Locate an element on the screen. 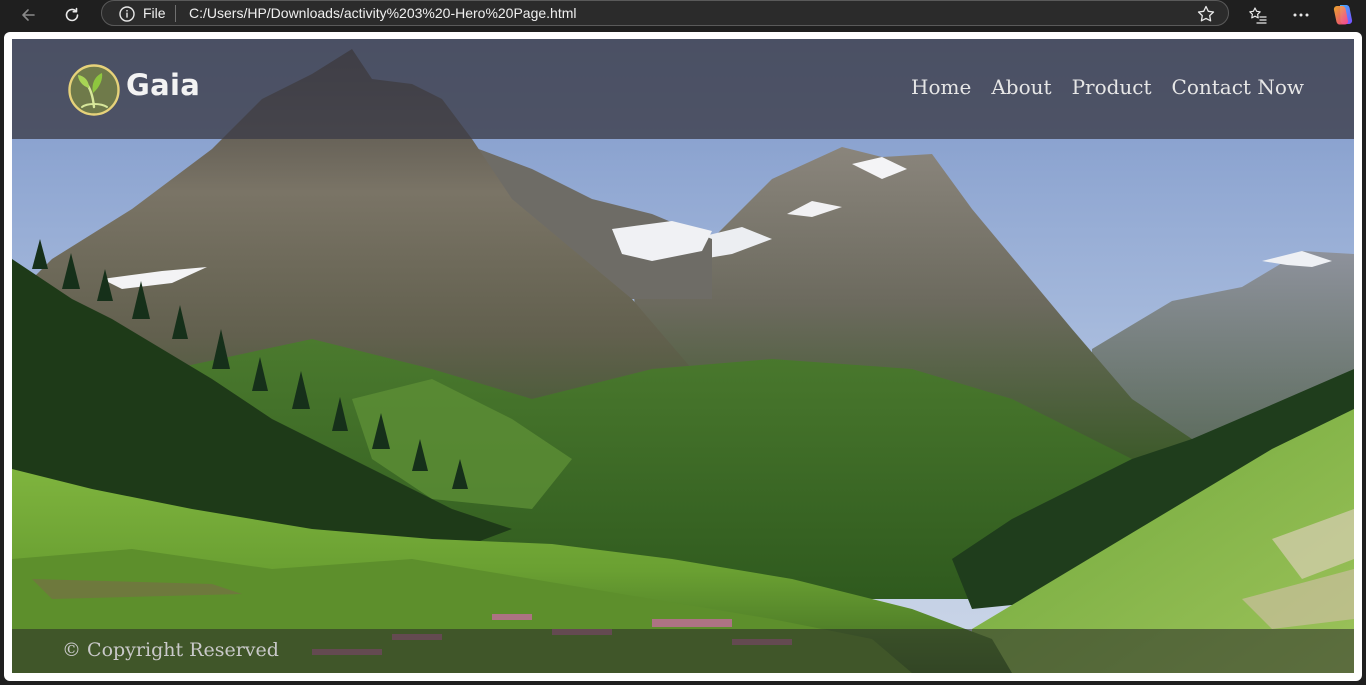  site-footer: © Copyright Reserved is located at coordinates (683, 651).